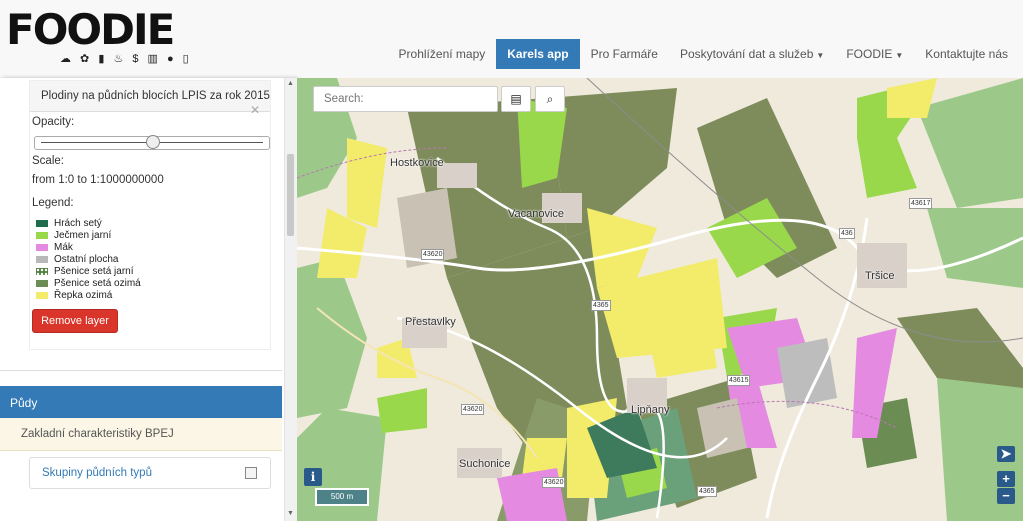 The image size is (1023, 521). I want to click on scroll-up-icon: ▲, so click(290, 83).